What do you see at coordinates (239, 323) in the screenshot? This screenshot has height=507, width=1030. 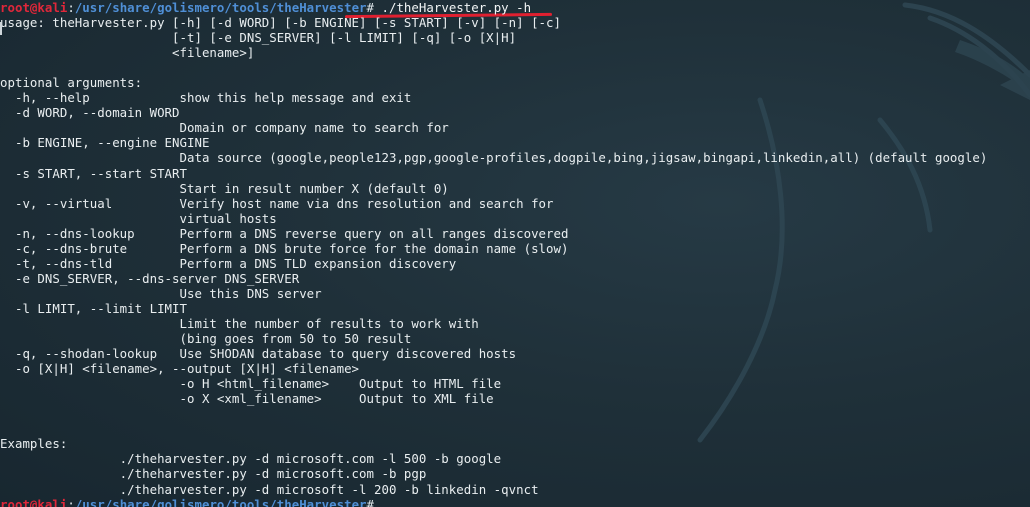 I see `output-line: Limit the number of results to work with` at bounding box center [239, 323].